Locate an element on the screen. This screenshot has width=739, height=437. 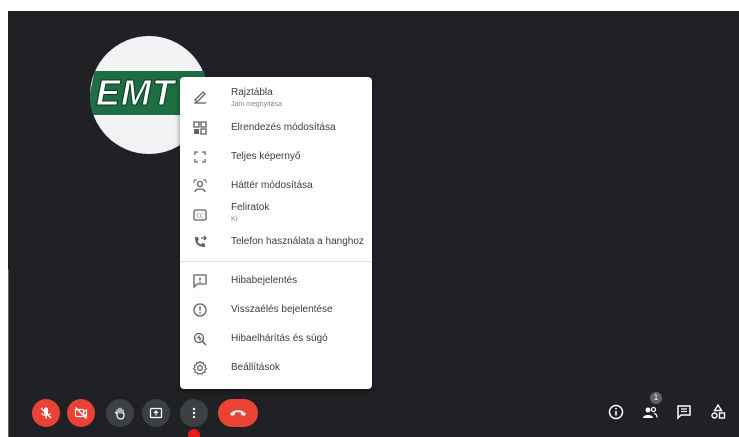
more-options-button is located at coordinates (194, 413).